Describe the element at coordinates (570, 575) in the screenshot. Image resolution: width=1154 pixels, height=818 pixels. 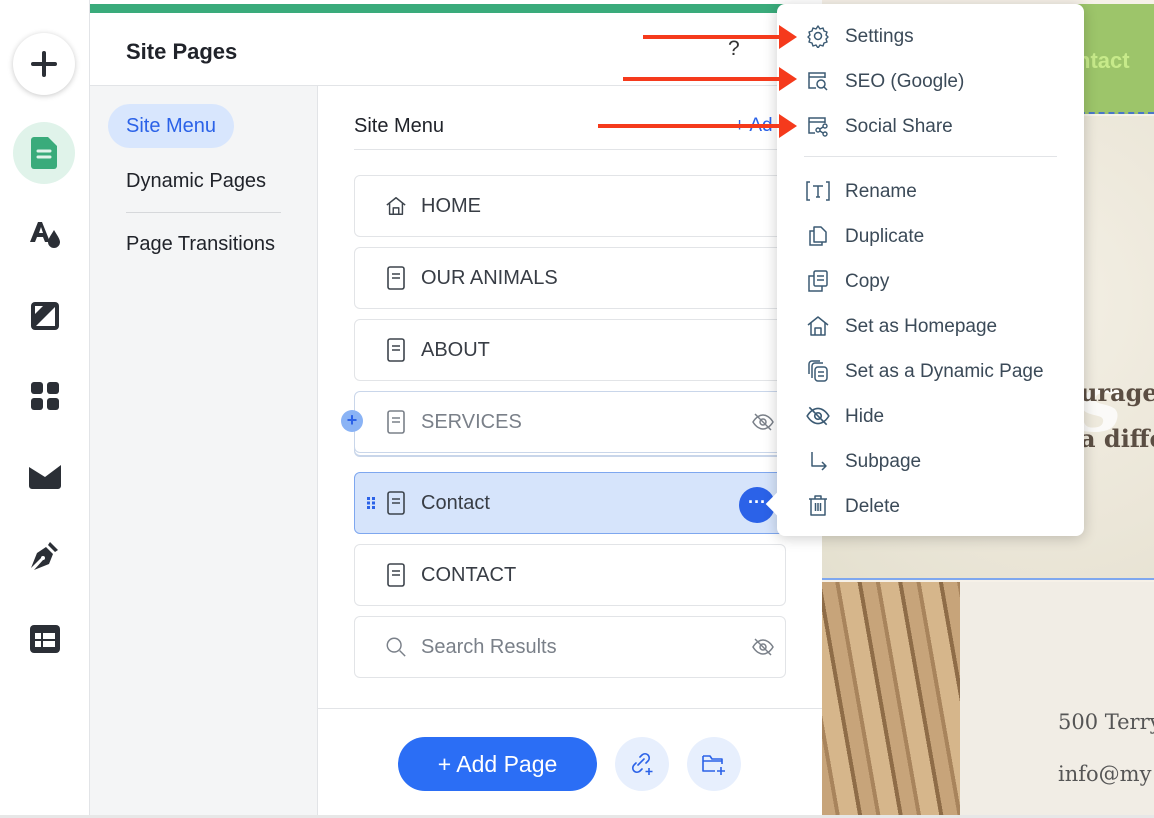
I see `page-row-contact: CONTACT` at that location.